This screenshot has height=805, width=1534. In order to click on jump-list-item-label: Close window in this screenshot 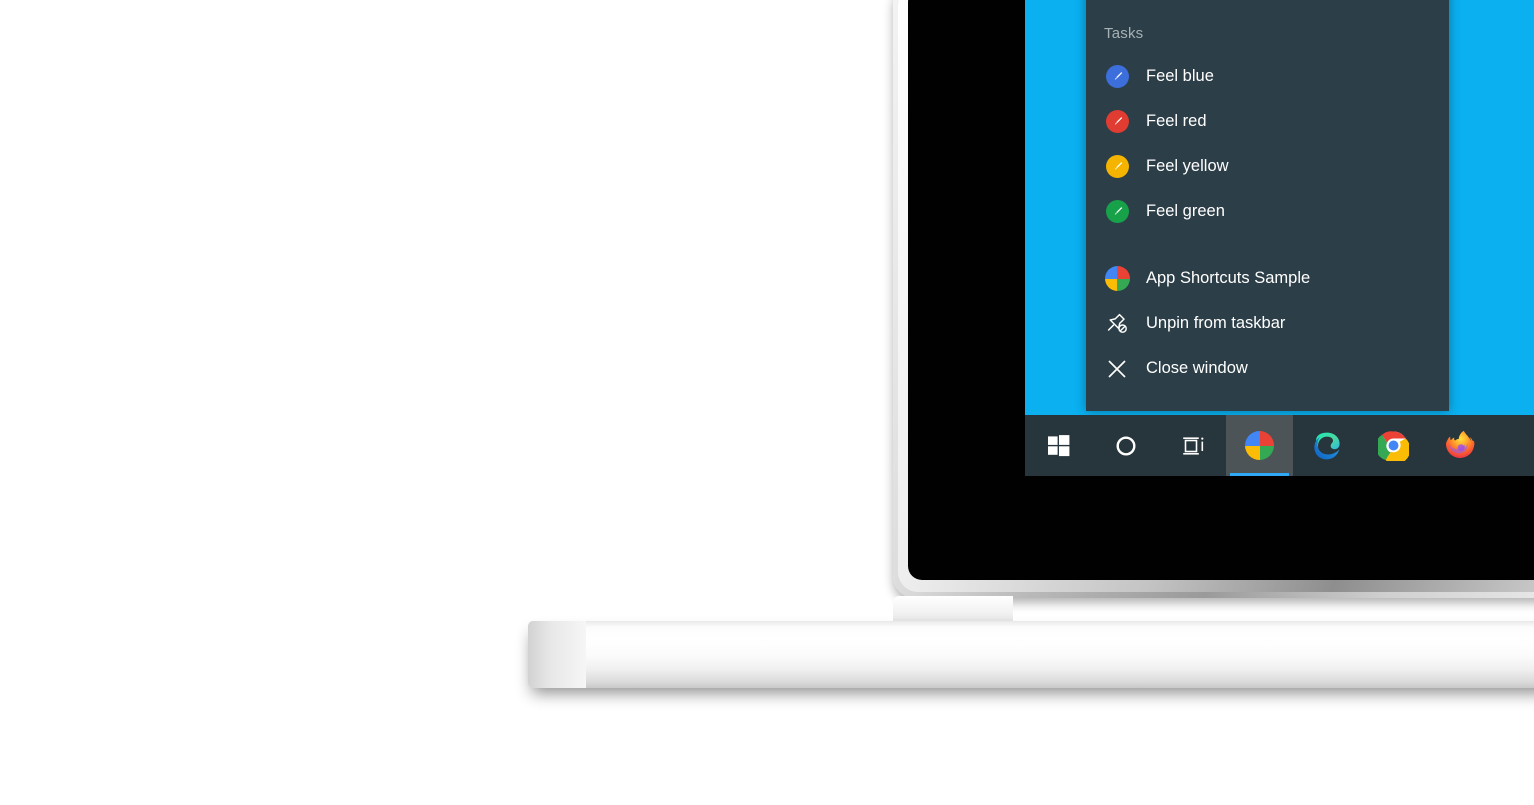, I will do `click(1197, 368)`.